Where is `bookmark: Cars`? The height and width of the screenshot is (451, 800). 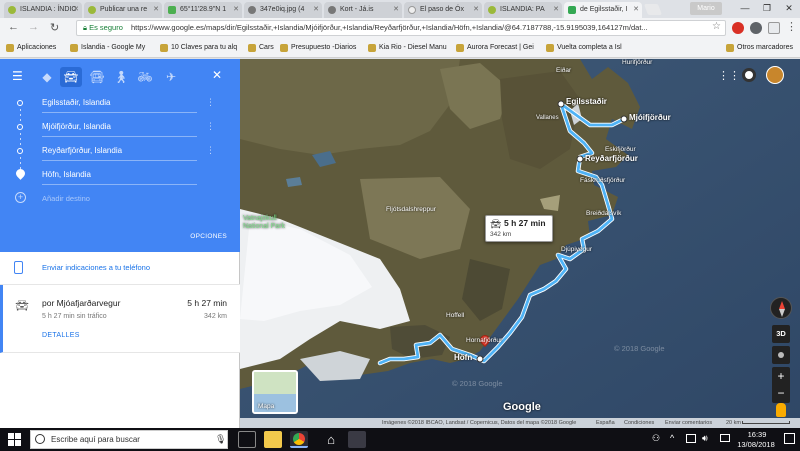 bookmark: Cars is located at coordinates (261, 48).